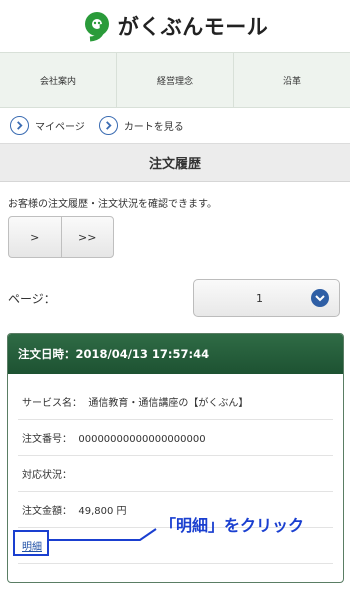  What do you see at coordinates (320, 298) in the screenshot?
I see `chevron-down-icon` at bounding box center [320, 298].